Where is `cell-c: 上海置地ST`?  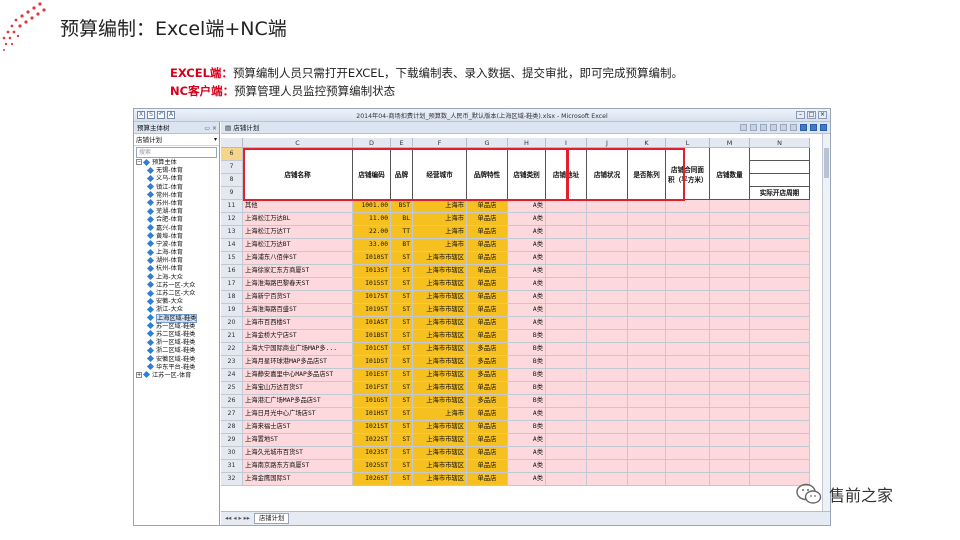 cell-c: 上海置地ST is located at coordinates (298, 440).